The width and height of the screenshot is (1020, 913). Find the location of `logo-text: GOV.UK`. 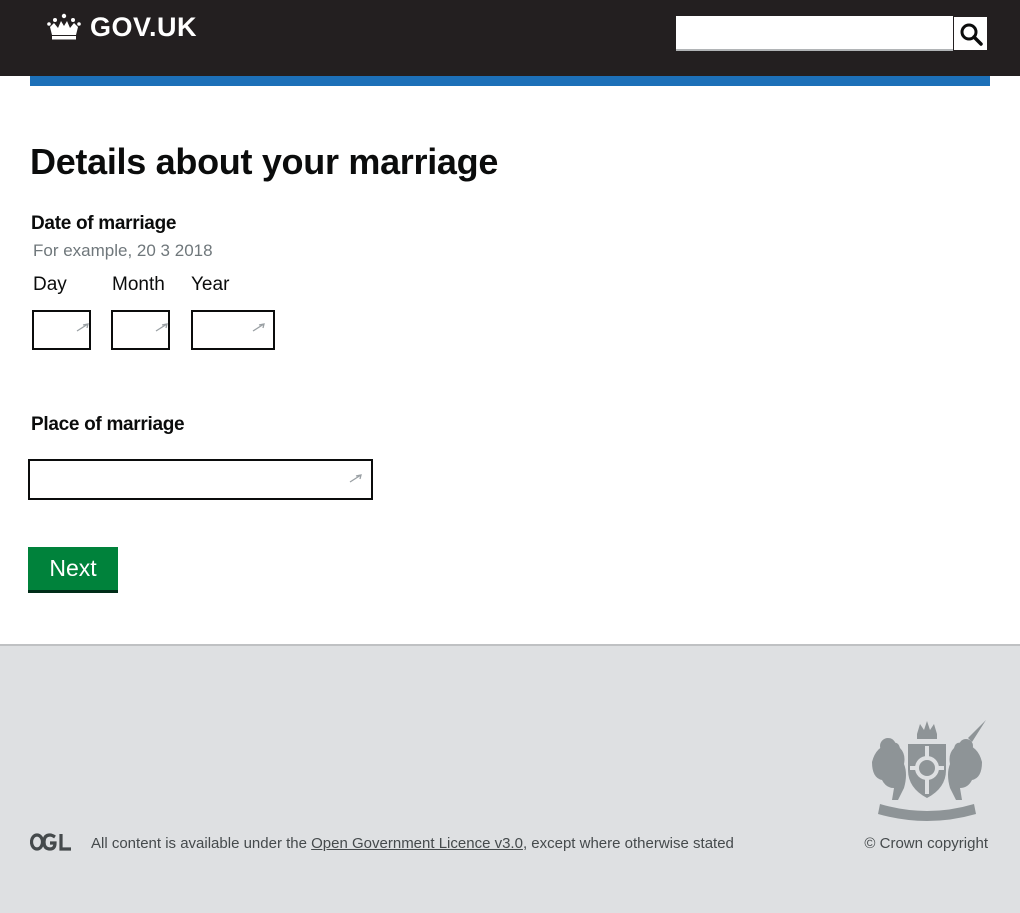

logo-text: GOV.UK is located at coordinates (144, 27).